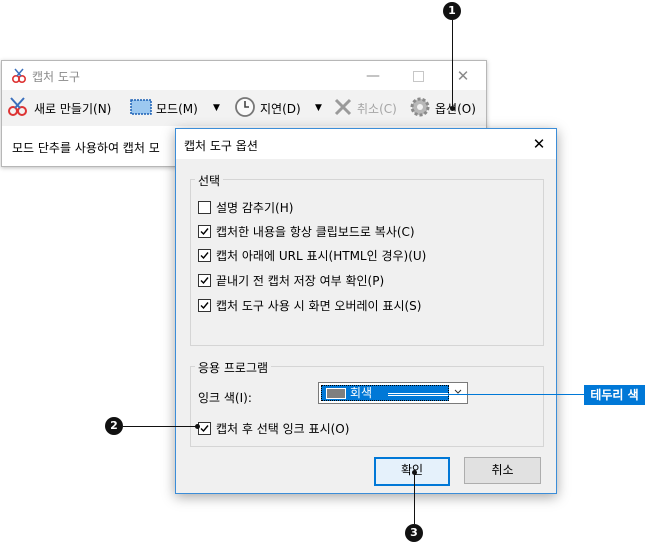 This screenshot has height=544, width=647. I want to click on maximize-button, so click(418, 76).